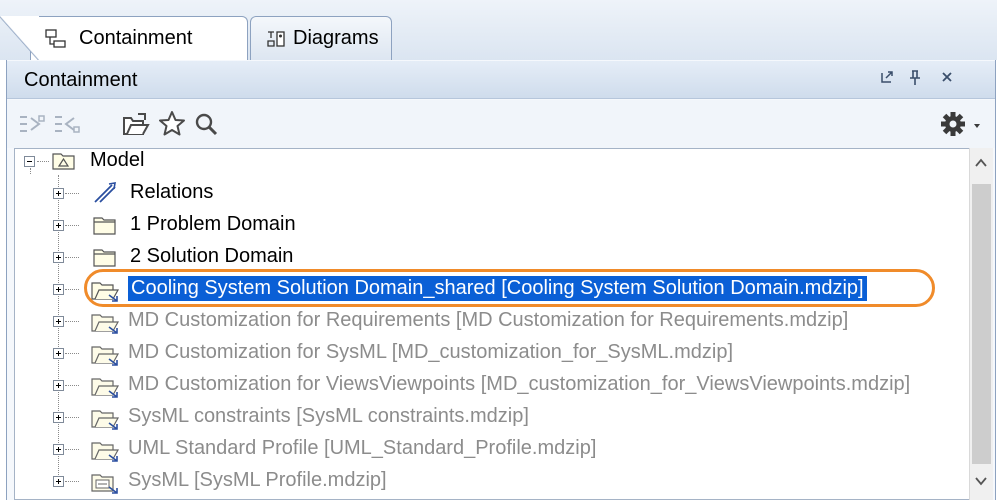  Describe the element at coordinates (275, 39) in the screenshot. I see `diagrams-icon` at that location.